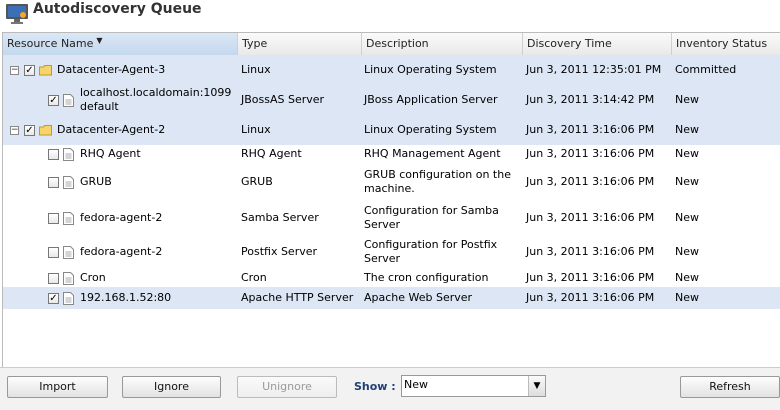  Describe the element at coordinates (57, 387) in the screenshot. I see `import-button: Import` at that location.